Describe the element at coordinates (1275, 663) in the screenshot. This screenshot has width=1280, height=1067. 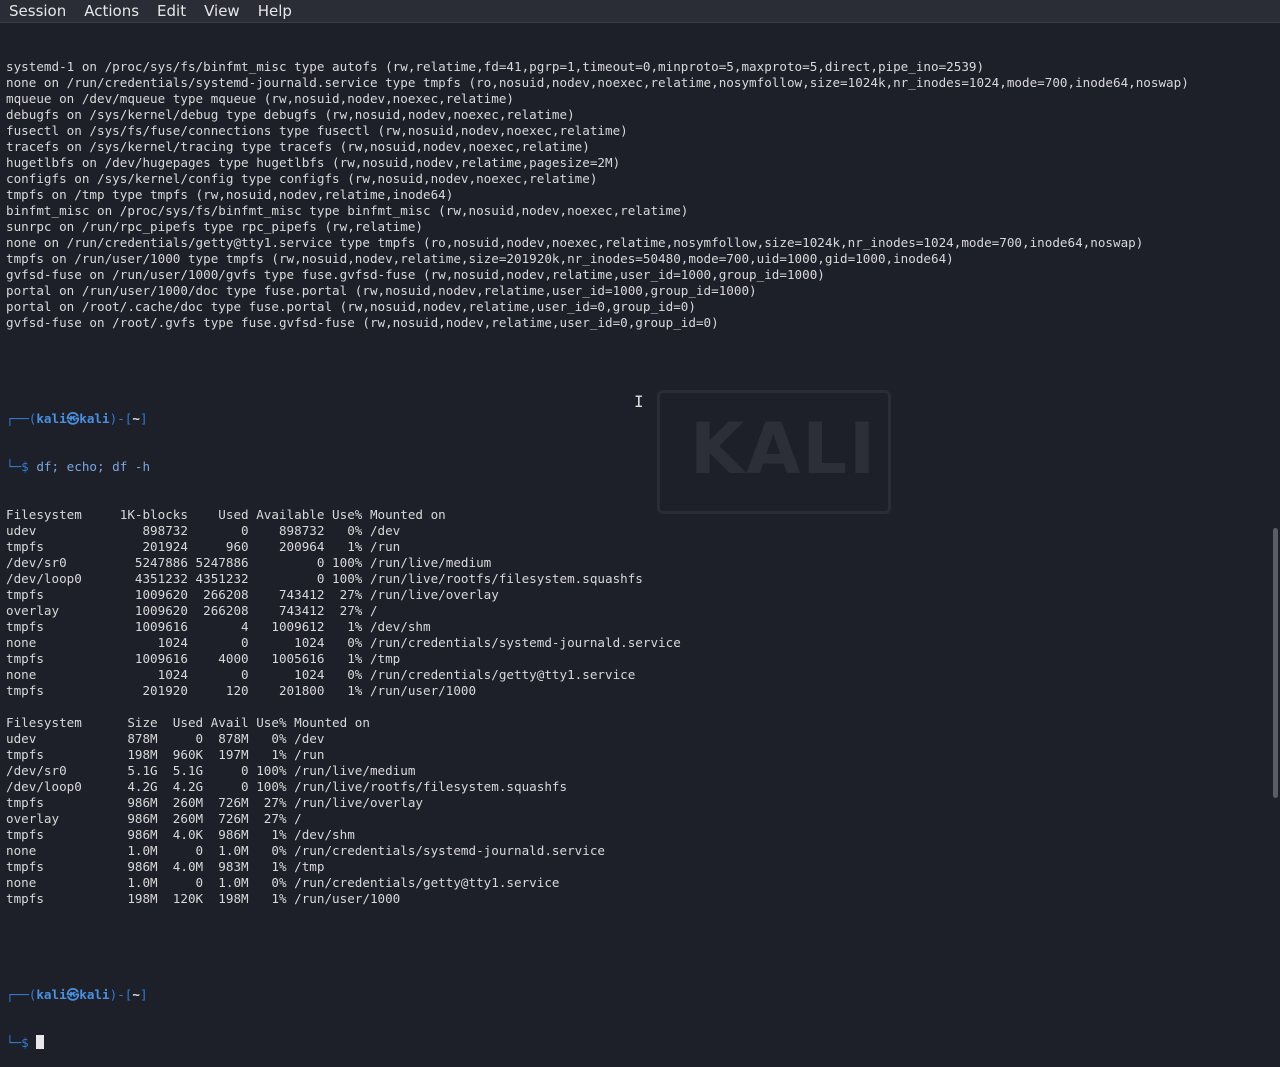
I see `scrollbar` at that location.